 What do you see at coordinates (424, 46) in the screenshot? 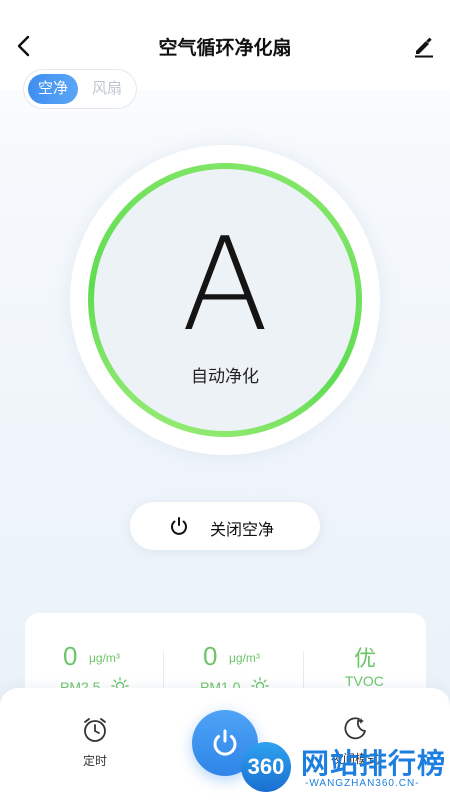
I see `edit-pencil-icon` at bounding box center [424, 46].